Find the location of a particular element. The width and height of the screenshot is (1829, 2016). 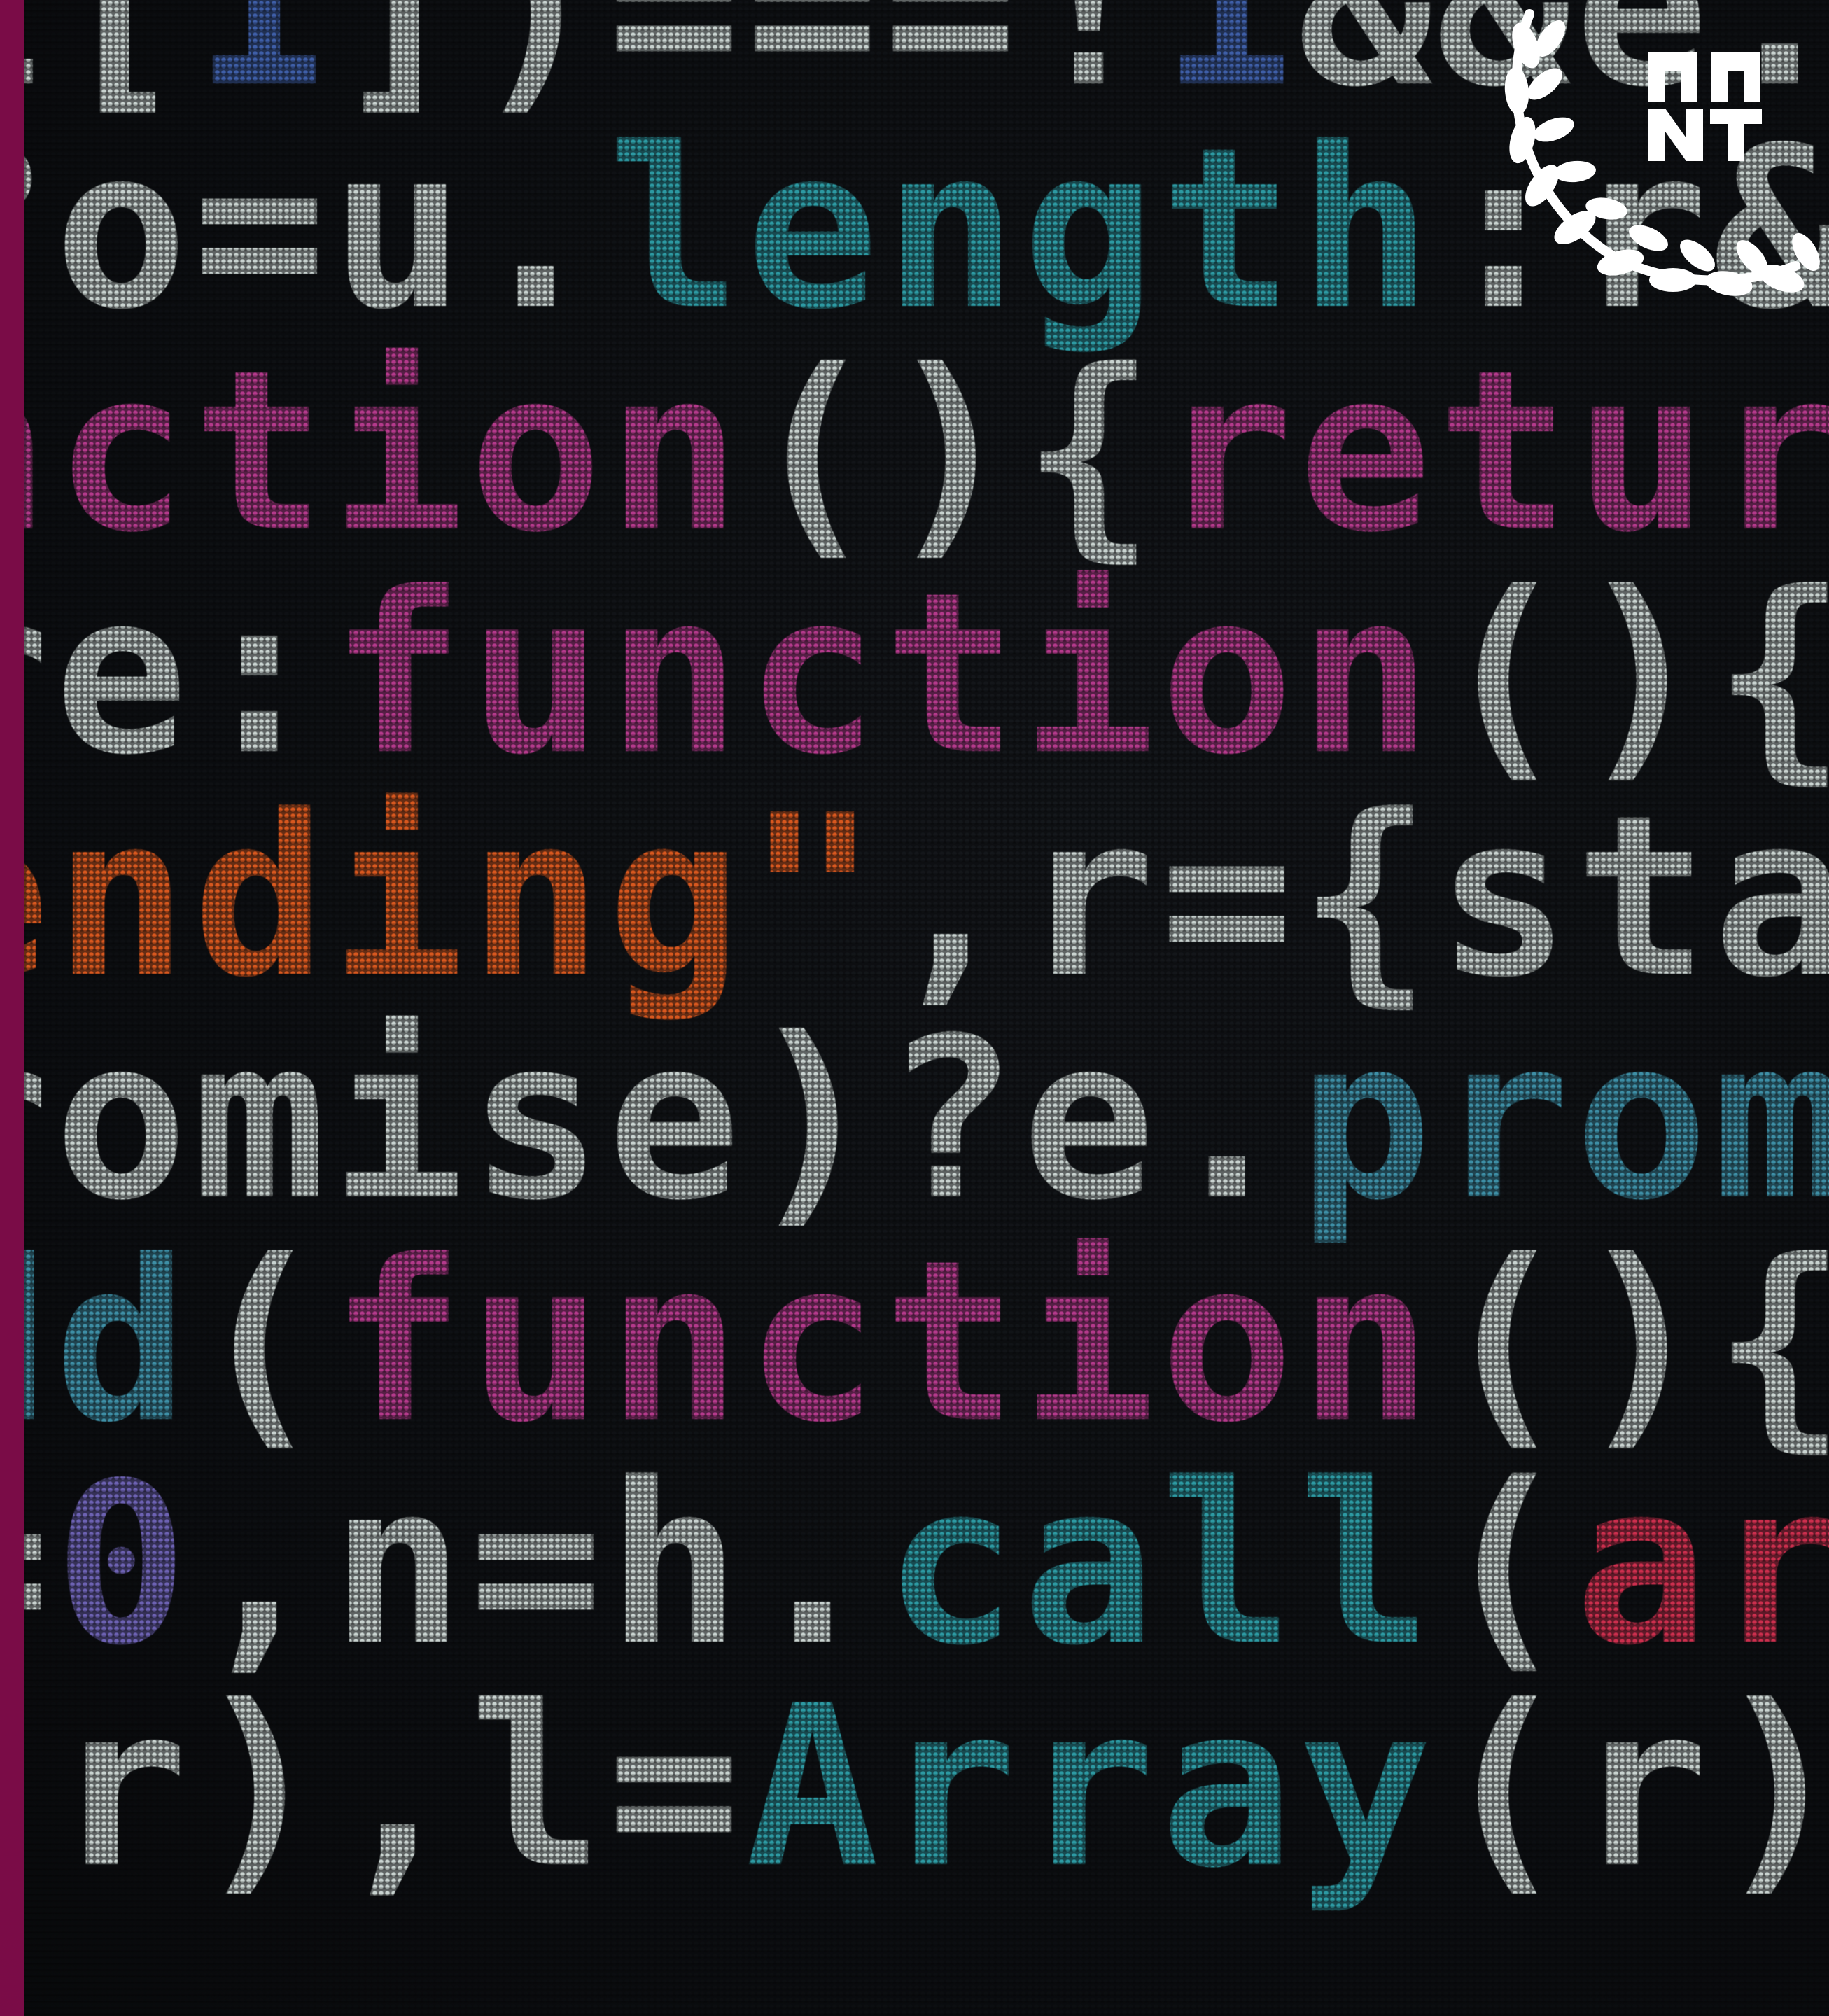

code-line: ending",r={state is located at coordinates (914, 896).